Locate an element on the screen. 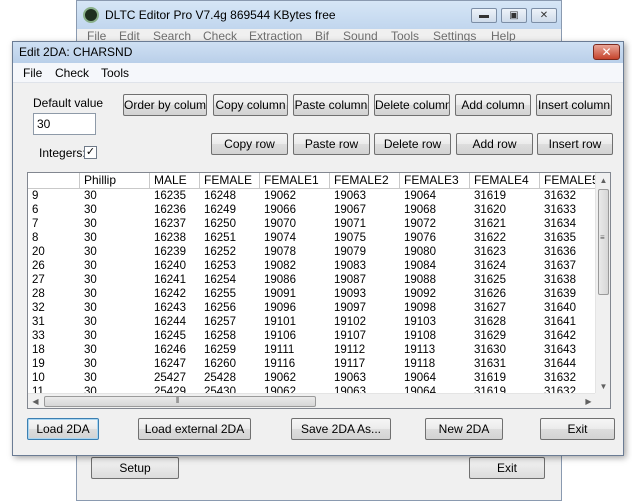  cell-female5: 31635 is located at coordinates (568, 238).